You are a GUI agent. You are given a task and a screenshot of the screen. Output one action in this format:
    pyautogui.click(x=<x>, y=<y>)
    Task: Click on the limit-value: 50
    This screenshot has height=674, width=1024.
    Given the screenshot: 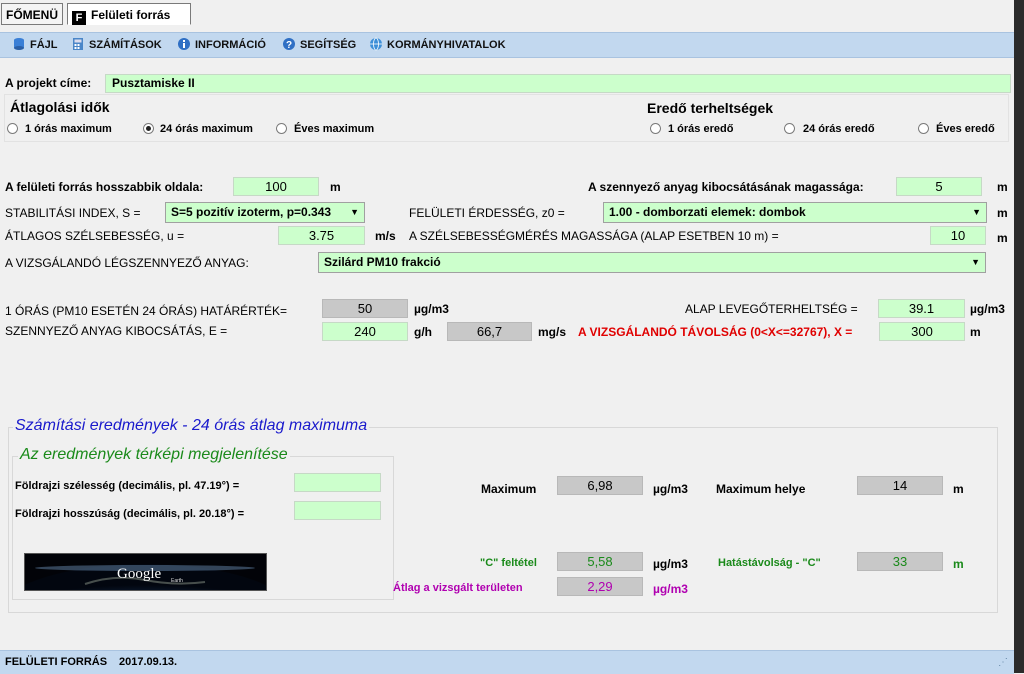 What is the action you would take?
    pyautogui.click(x=365, y=308)
    